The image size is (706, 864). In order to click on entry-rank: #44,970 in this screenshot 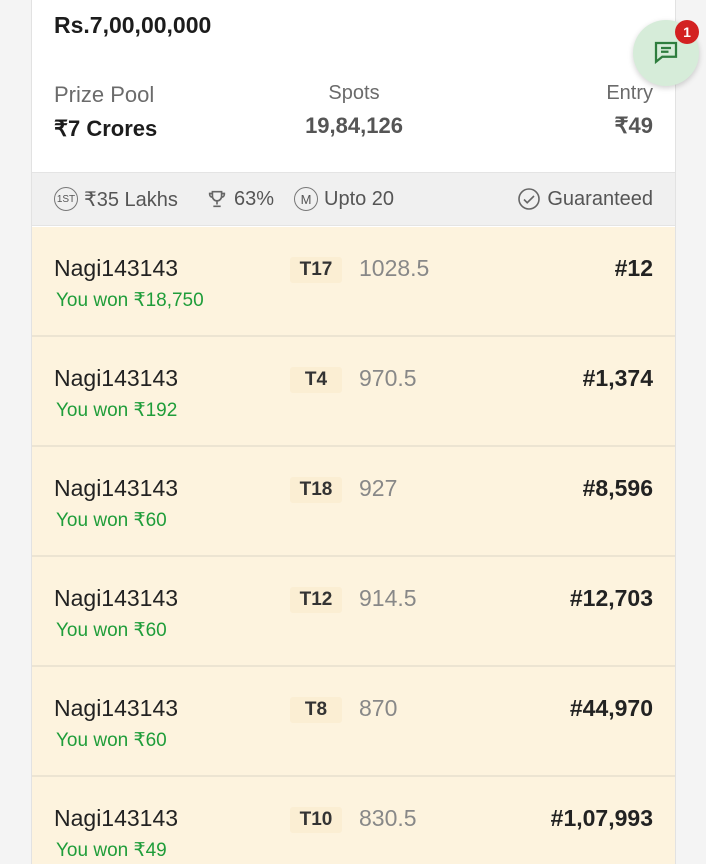, I will do `click(611, 708)`.